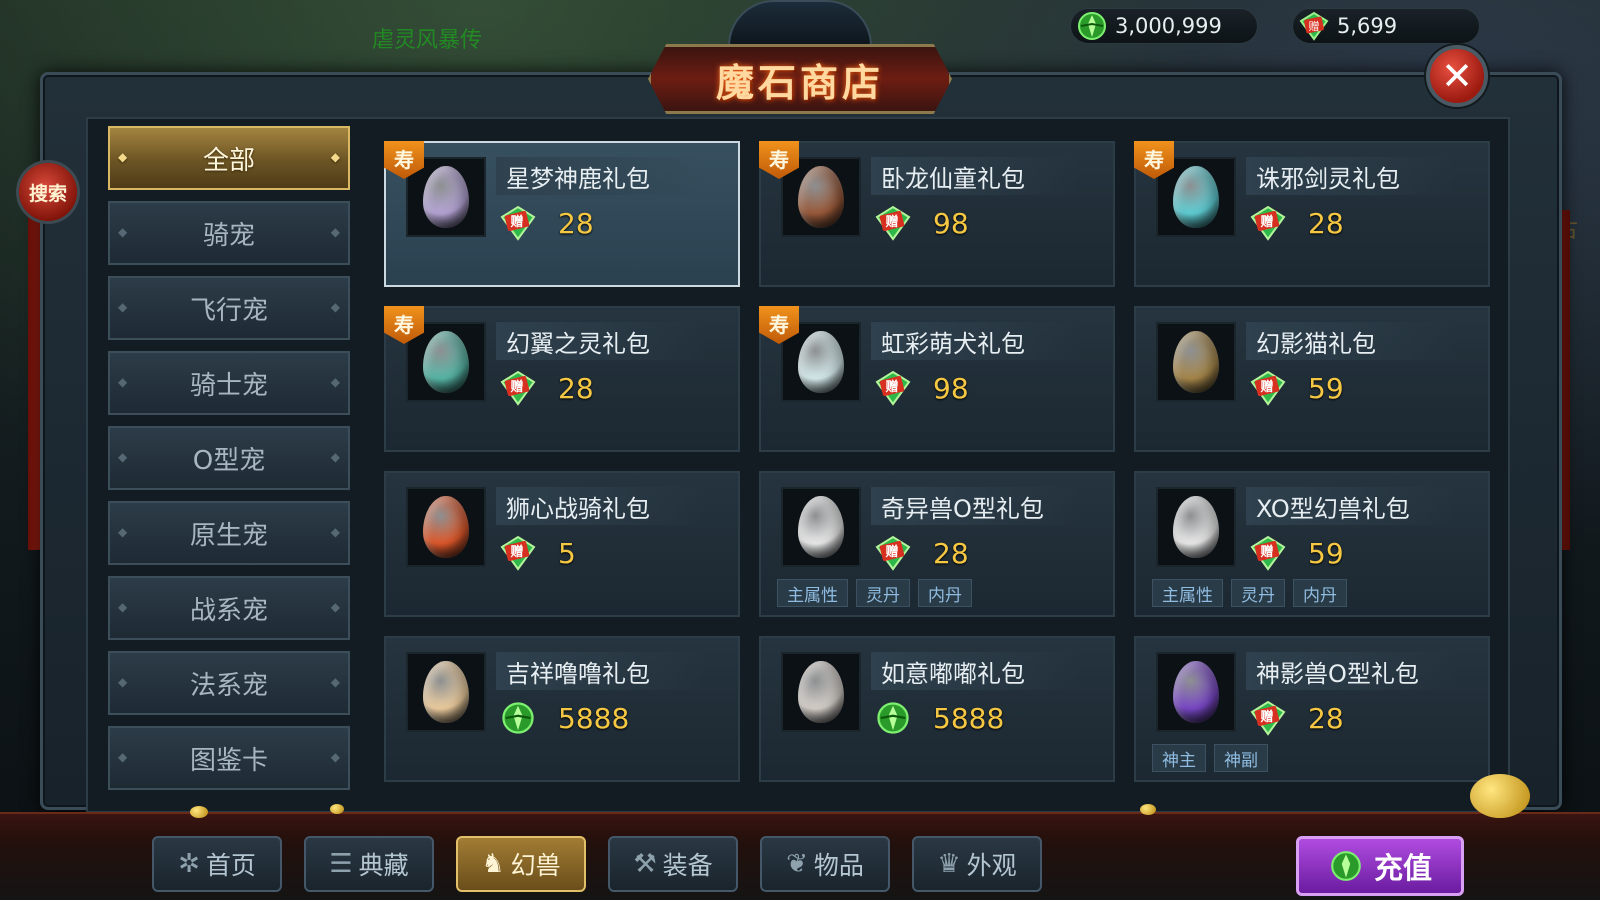 Image resolution: width=1600 pixels, height=900 pixels. What do you see at coordinates (427, 40) in the screenshot?
I see `background-banner-text: 虐灵风暴传` at bounding box center [427, 40].